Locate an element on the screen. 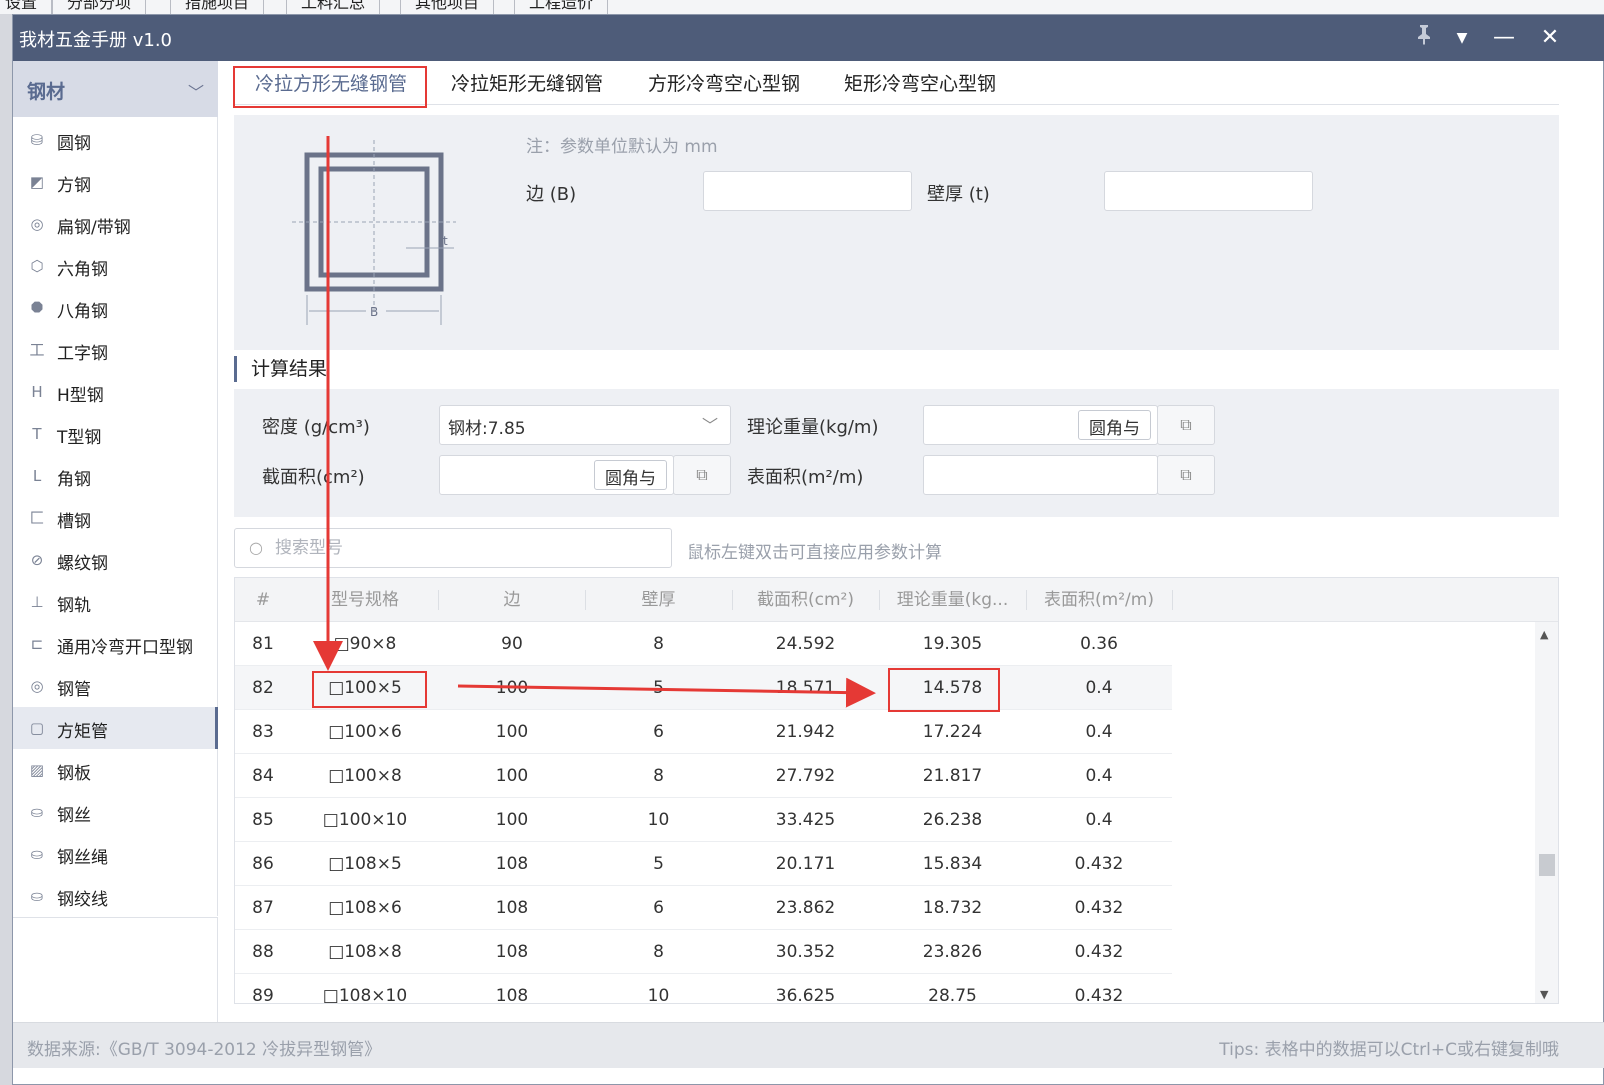 Image resolution: width=1604 pixels, height=1085 pixels. close-icon: ✕ is located at coordinates (1550, 38).